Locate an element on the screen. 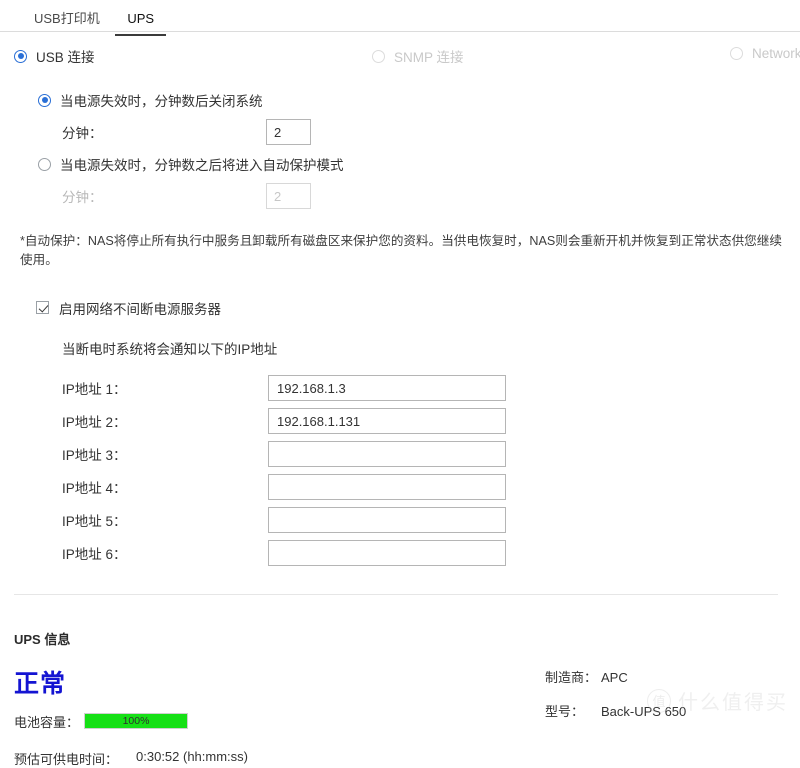  radio-usb-connection-label: USB 连接 is located at coordinates (65, 57).